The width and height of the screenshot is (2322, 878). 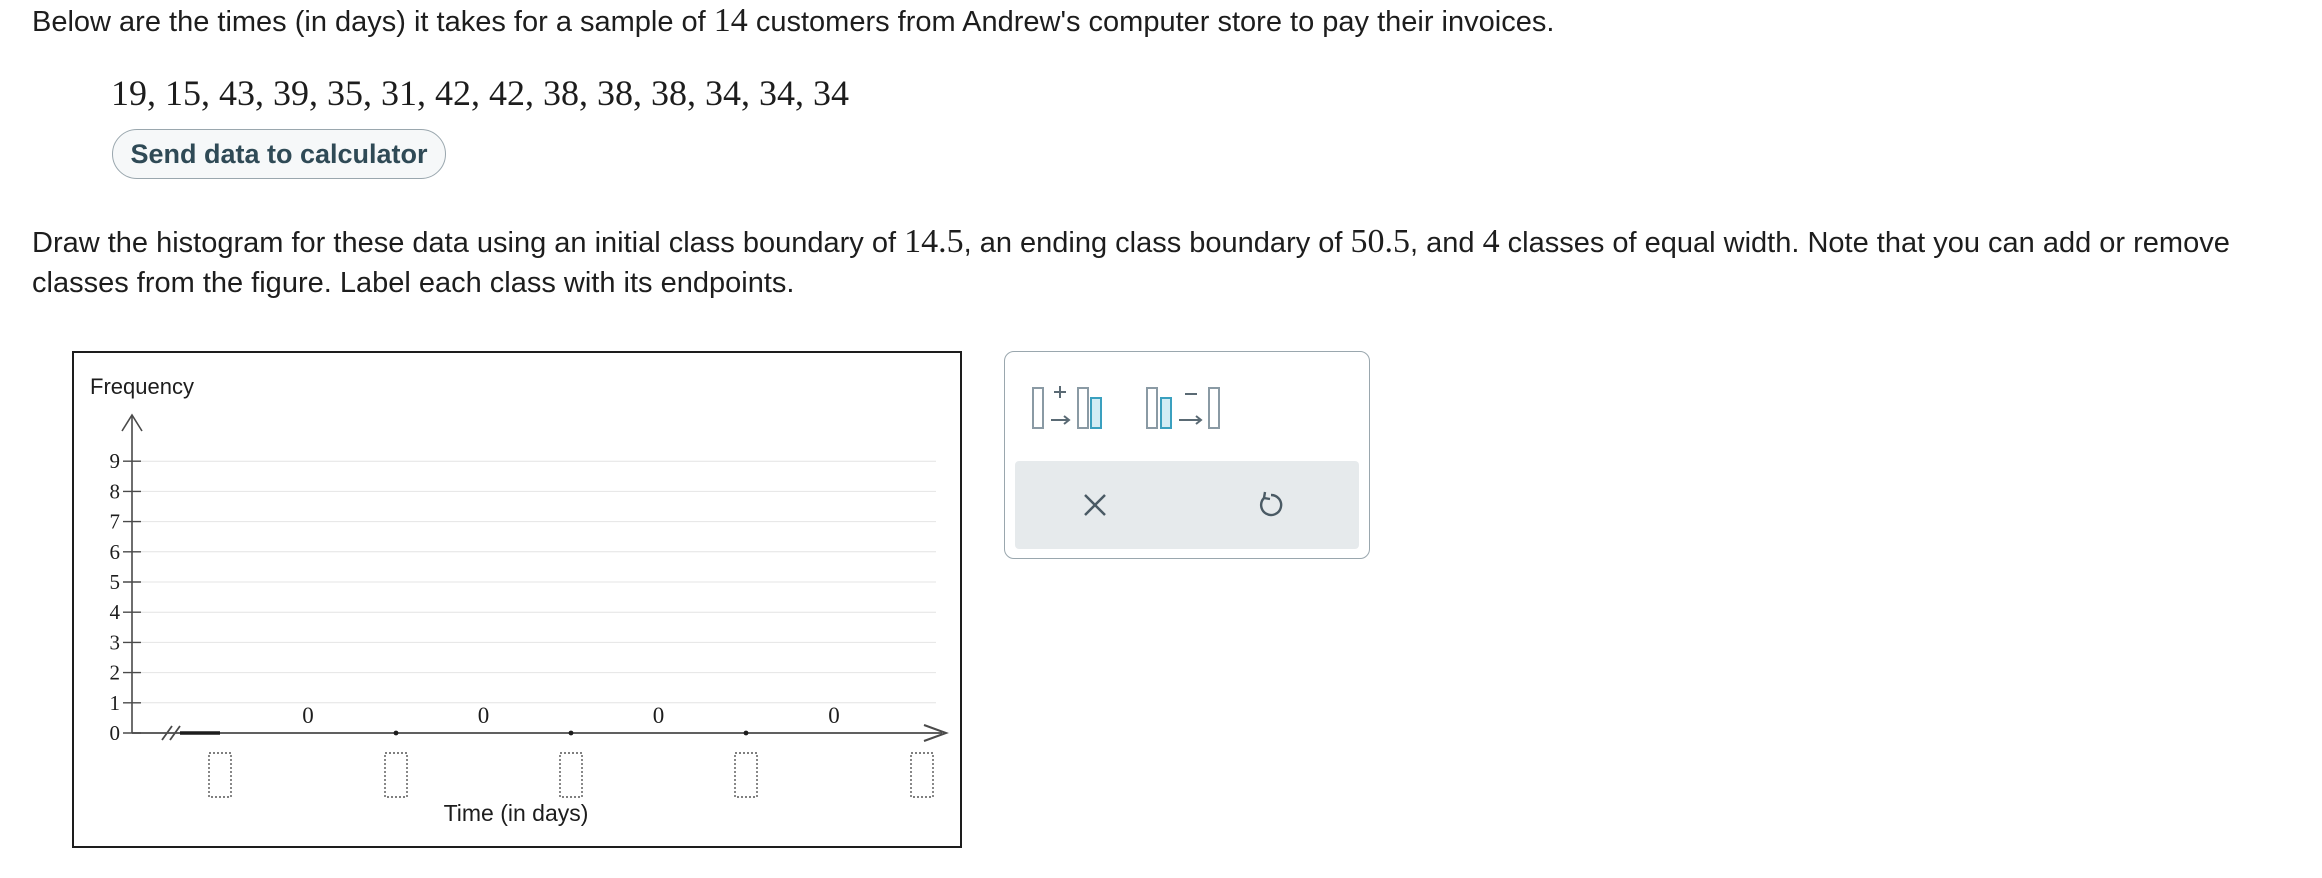 What do you see at coordinates (115, 612) in the screenshot?
I see `y-tick-label: 4` at bounding box center [115, 612].